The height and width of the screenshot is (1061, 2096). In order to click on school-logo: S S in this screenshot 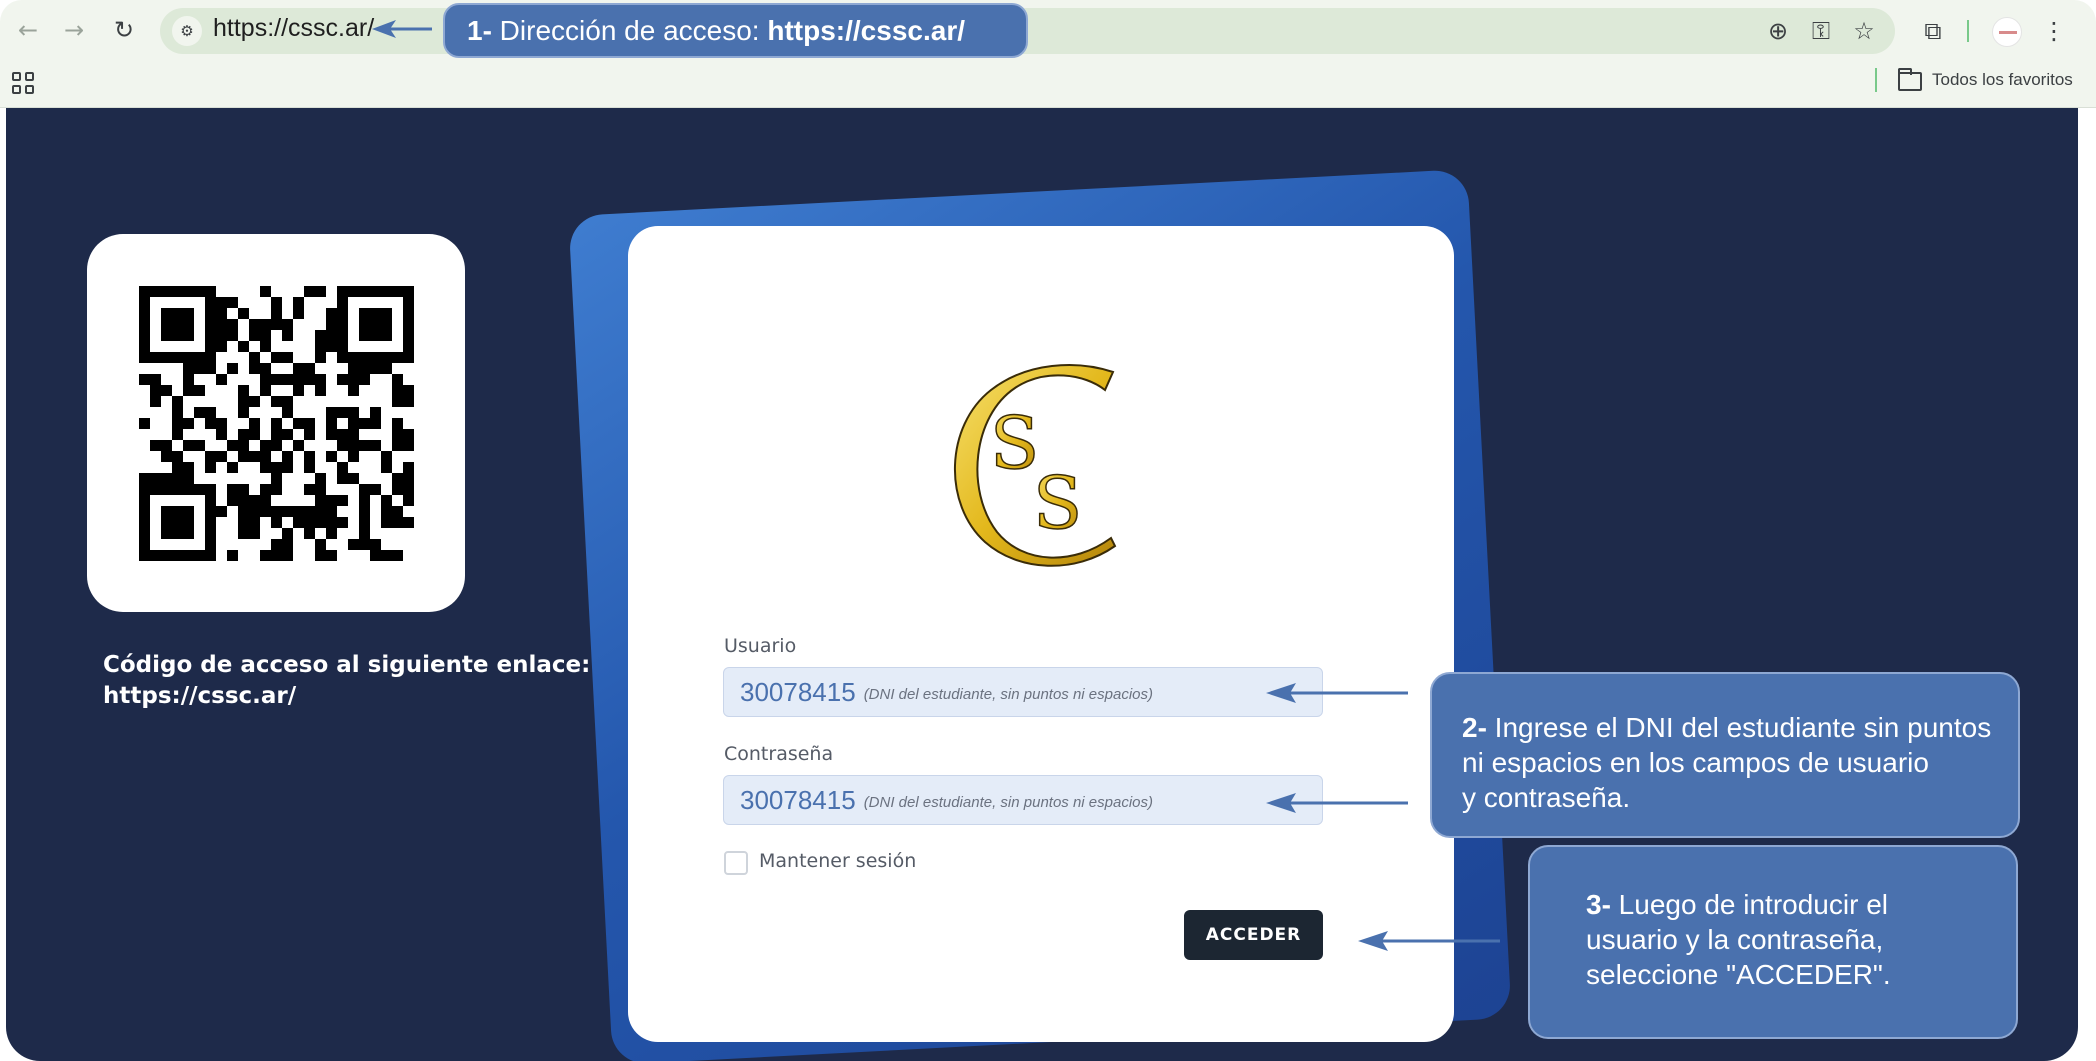, I will do `click(1035, 465)`.